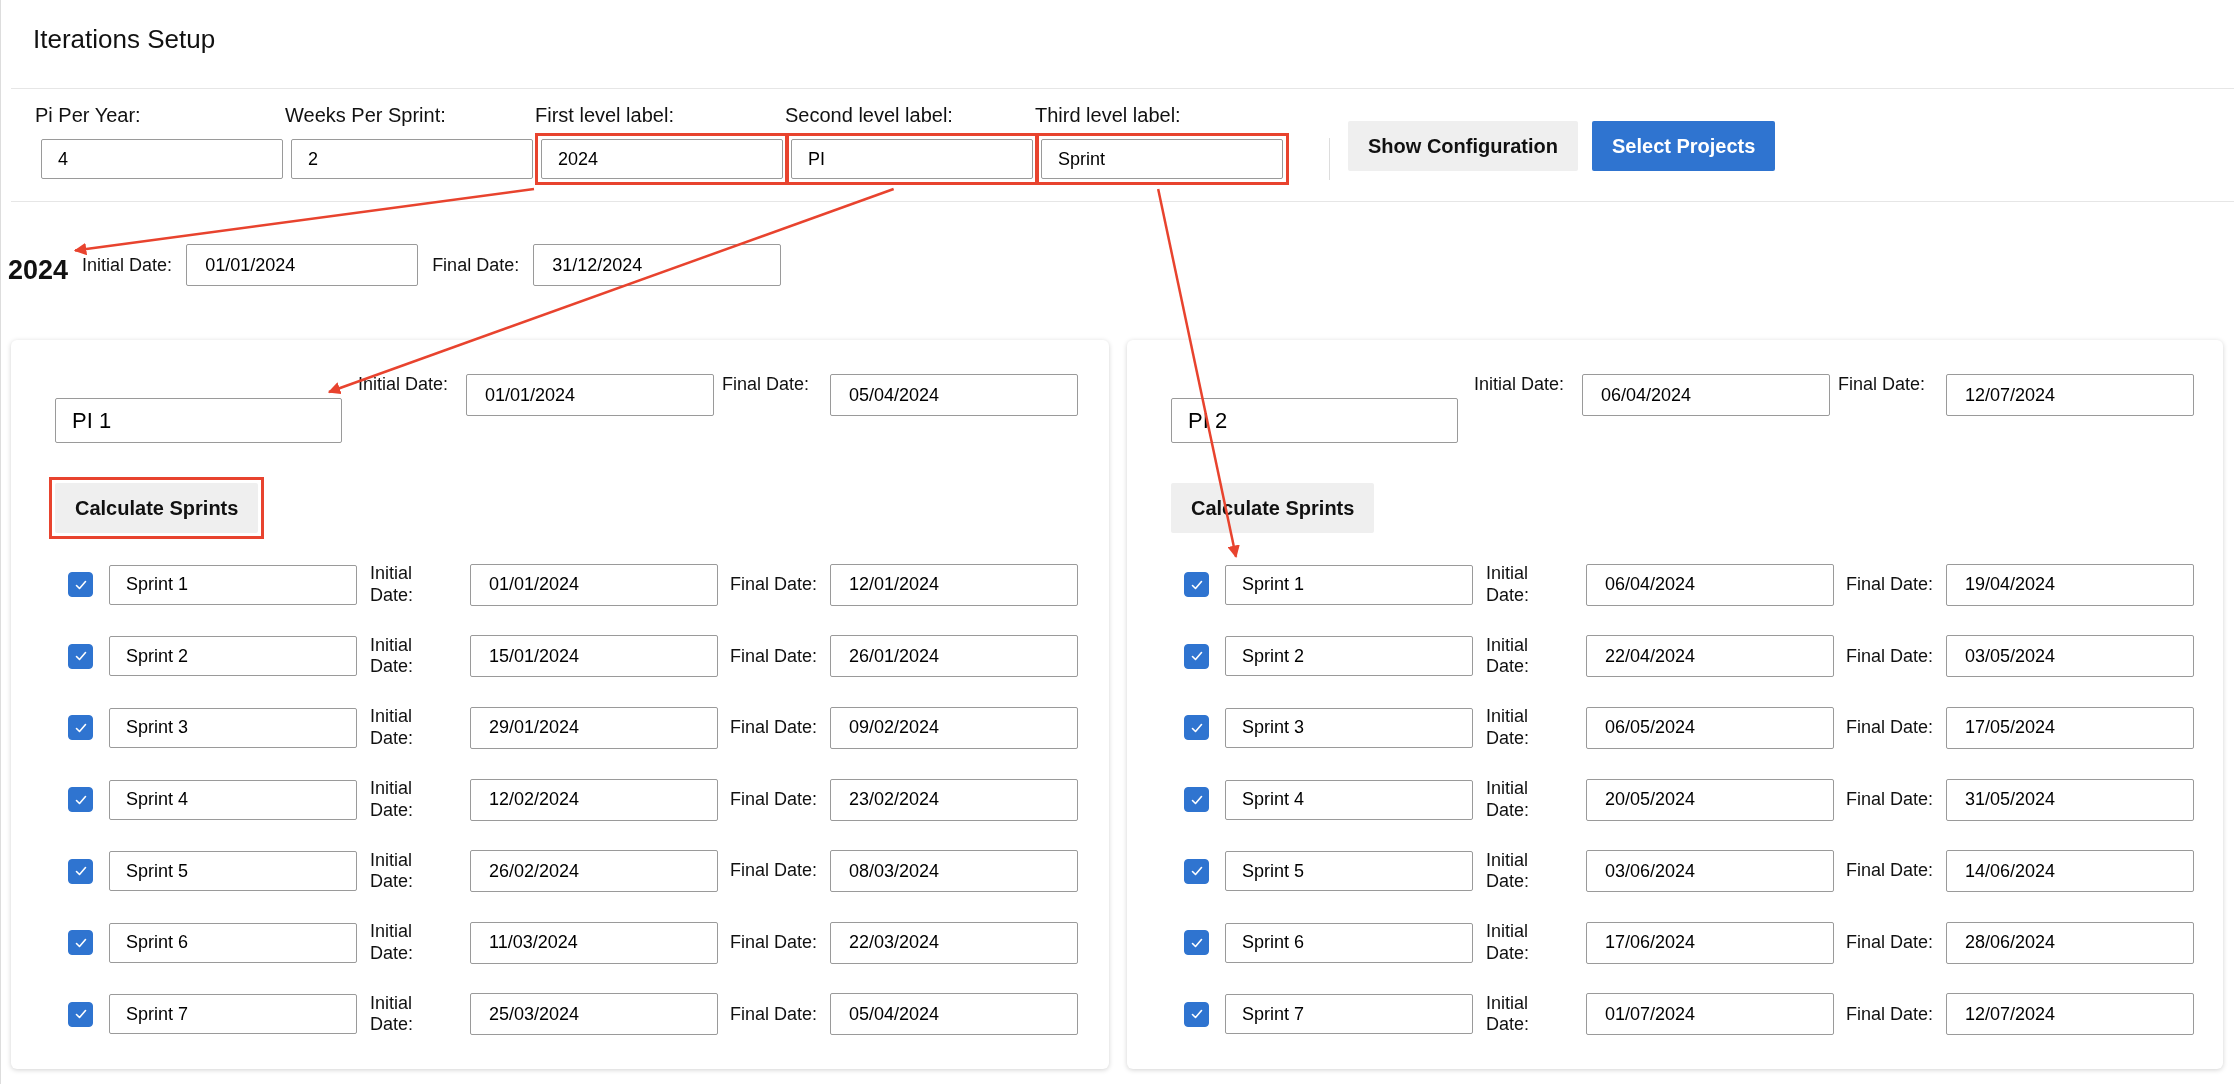 Image resolution: width=2234 pixels, height=1084 pixels. Describe the element at coordinates (1463, 146) in the screenshot. I see `show-configuration-button: Show Configuration` at that location.